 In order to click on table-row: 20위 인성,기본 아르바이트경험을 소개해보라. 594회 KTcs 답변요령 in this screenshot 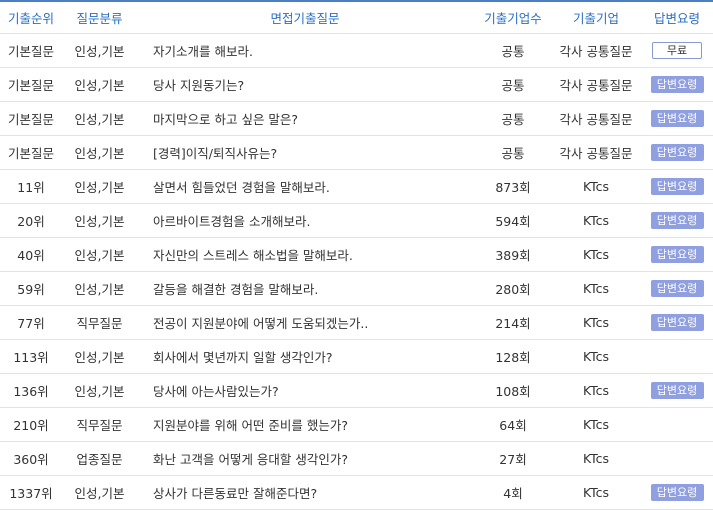, I will do `click(356, 221)`.